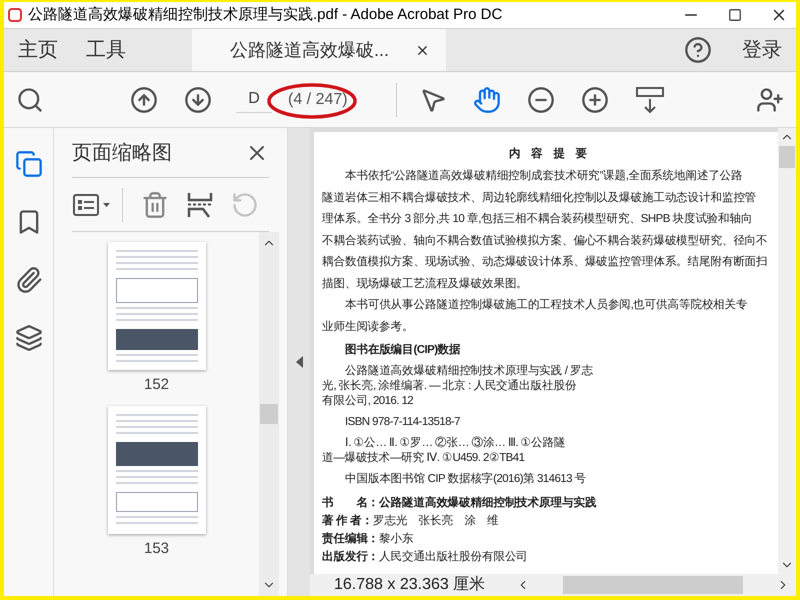  I want to click on document-text: 道—爆破技术—研究 Ⅳ. ①U459. 2②TB41, so click(424, 458).